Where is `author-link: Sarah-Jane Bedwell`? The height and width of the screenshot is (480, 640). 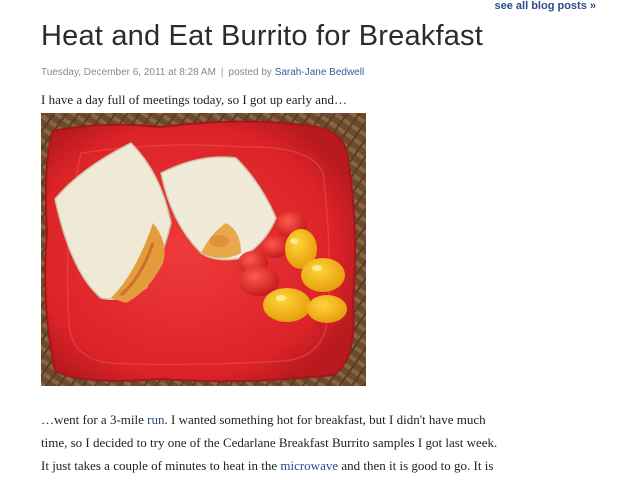 author-link: Sarah-Jane Bedwell is located at coordinates (320, 72).